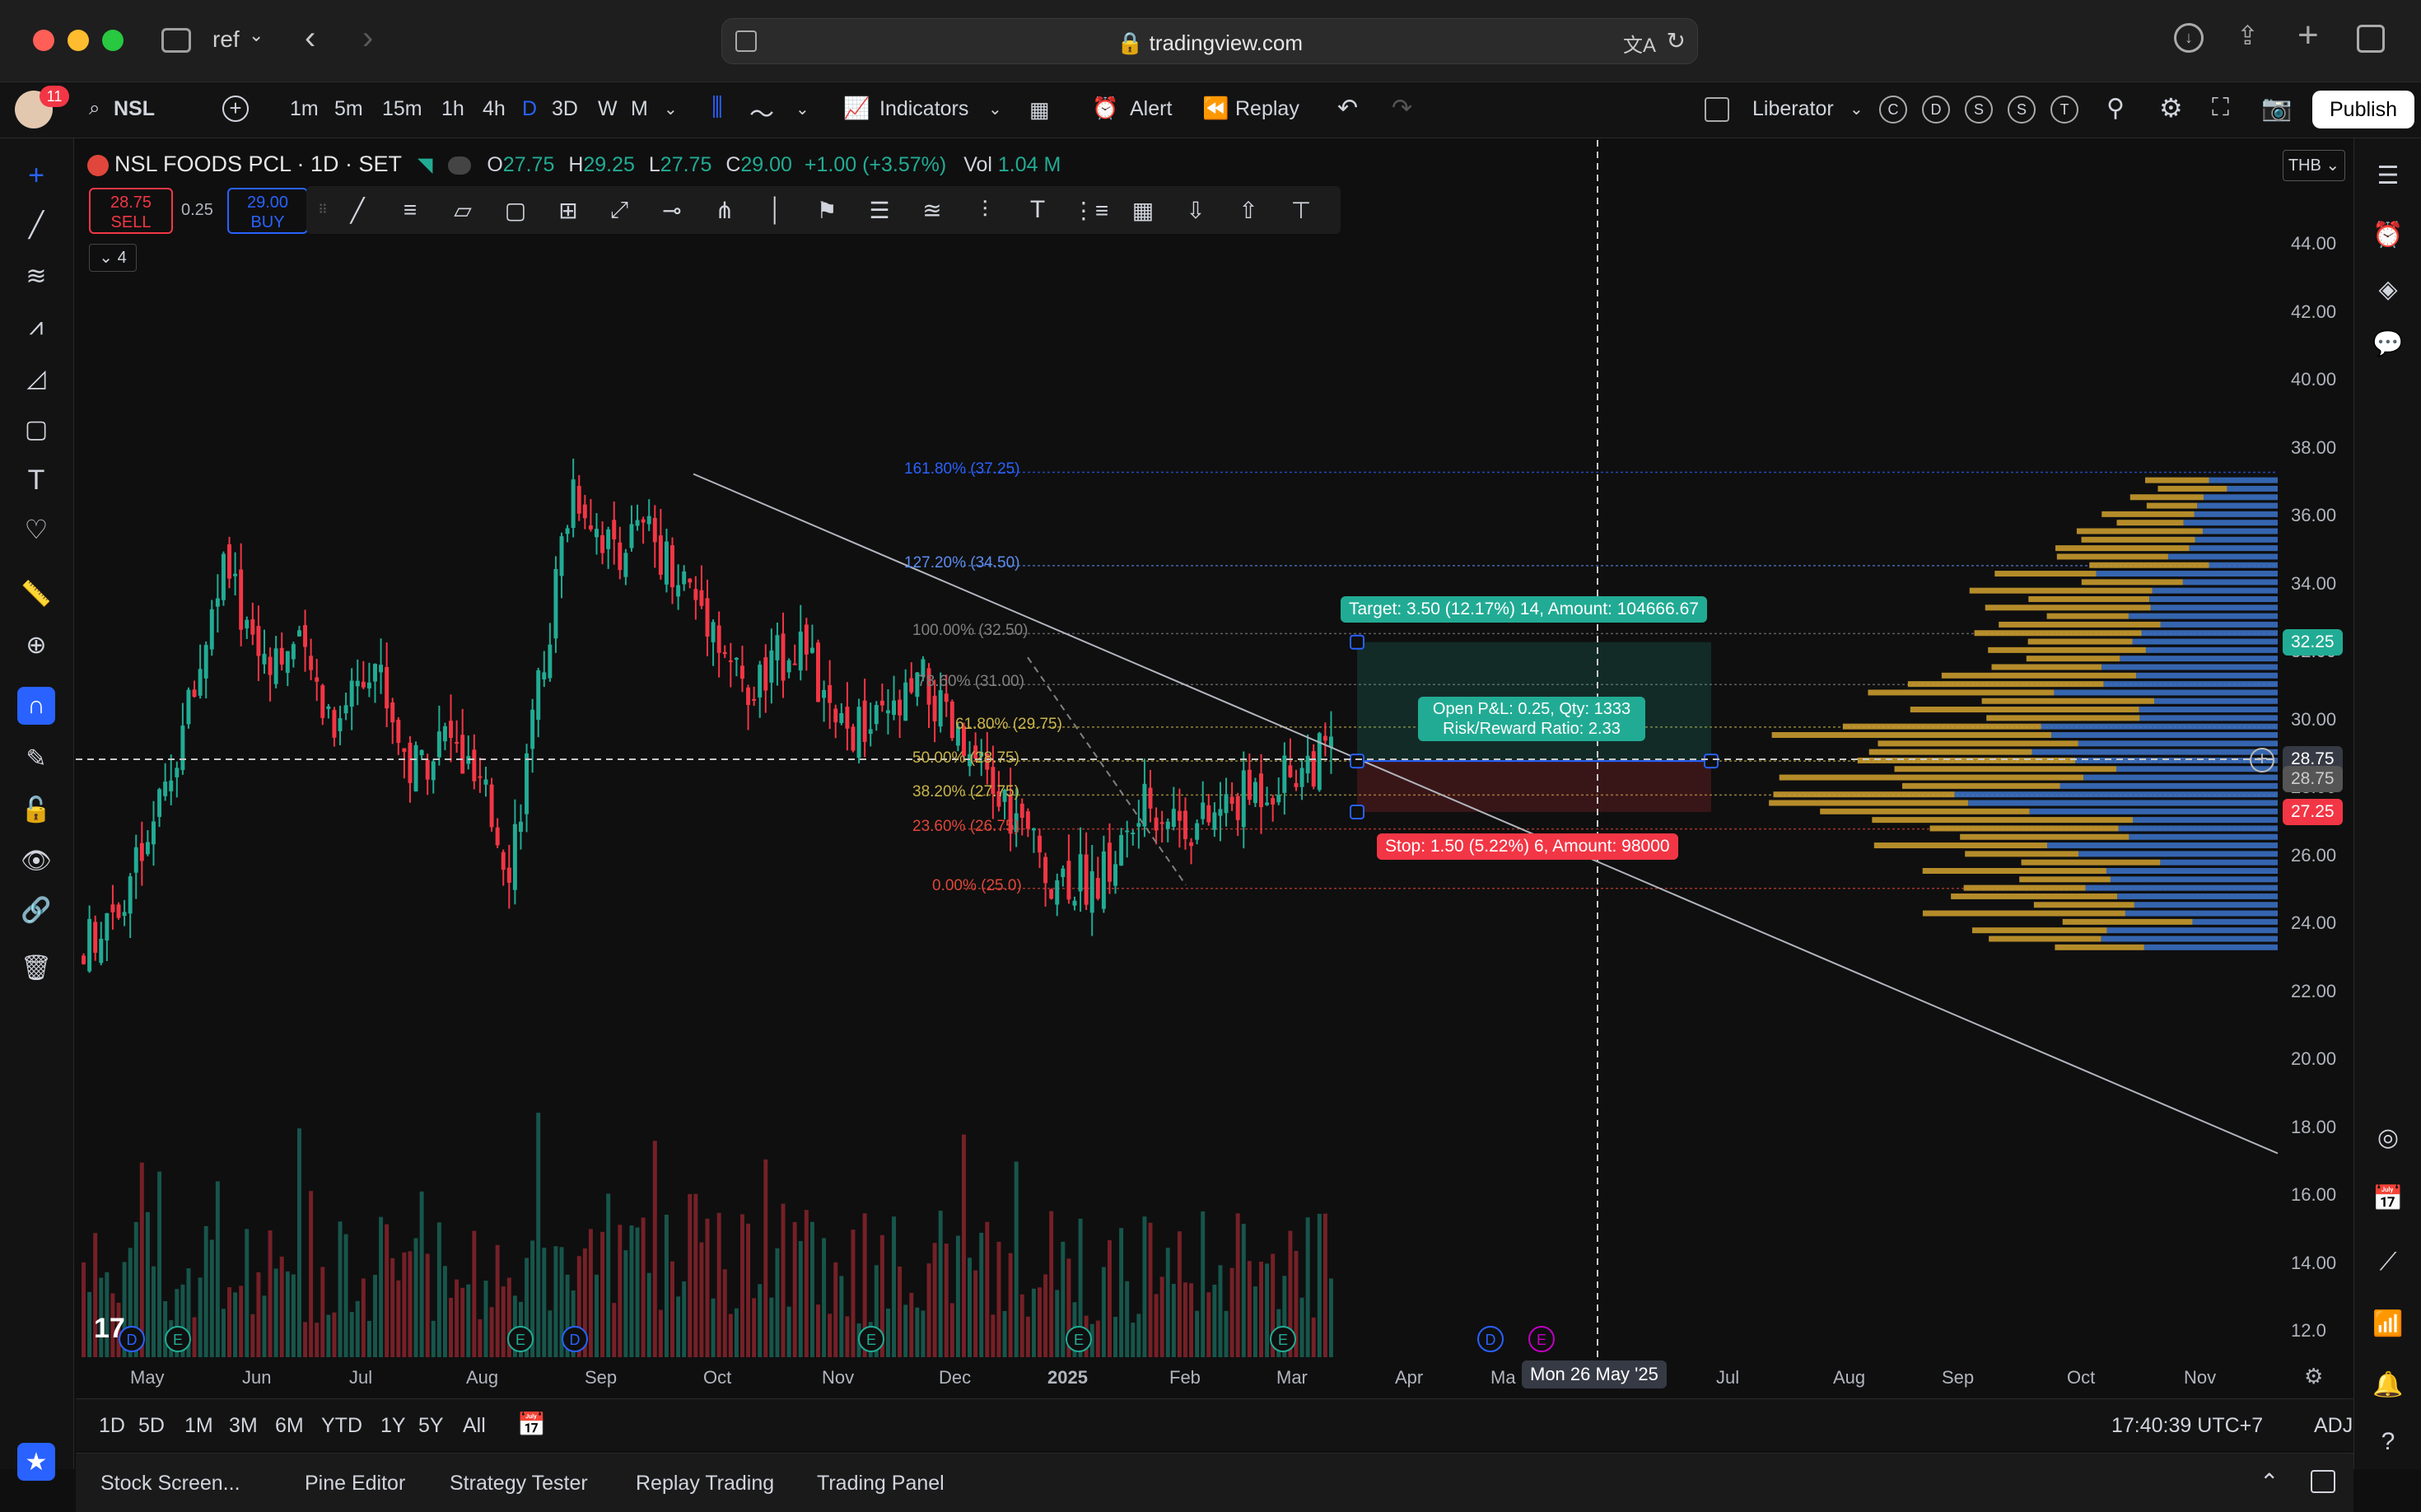  What do you see at coordinates (198, 1426) in the screenshot?
I see `range-1m: 1M` at bounding box center [198, 1426].